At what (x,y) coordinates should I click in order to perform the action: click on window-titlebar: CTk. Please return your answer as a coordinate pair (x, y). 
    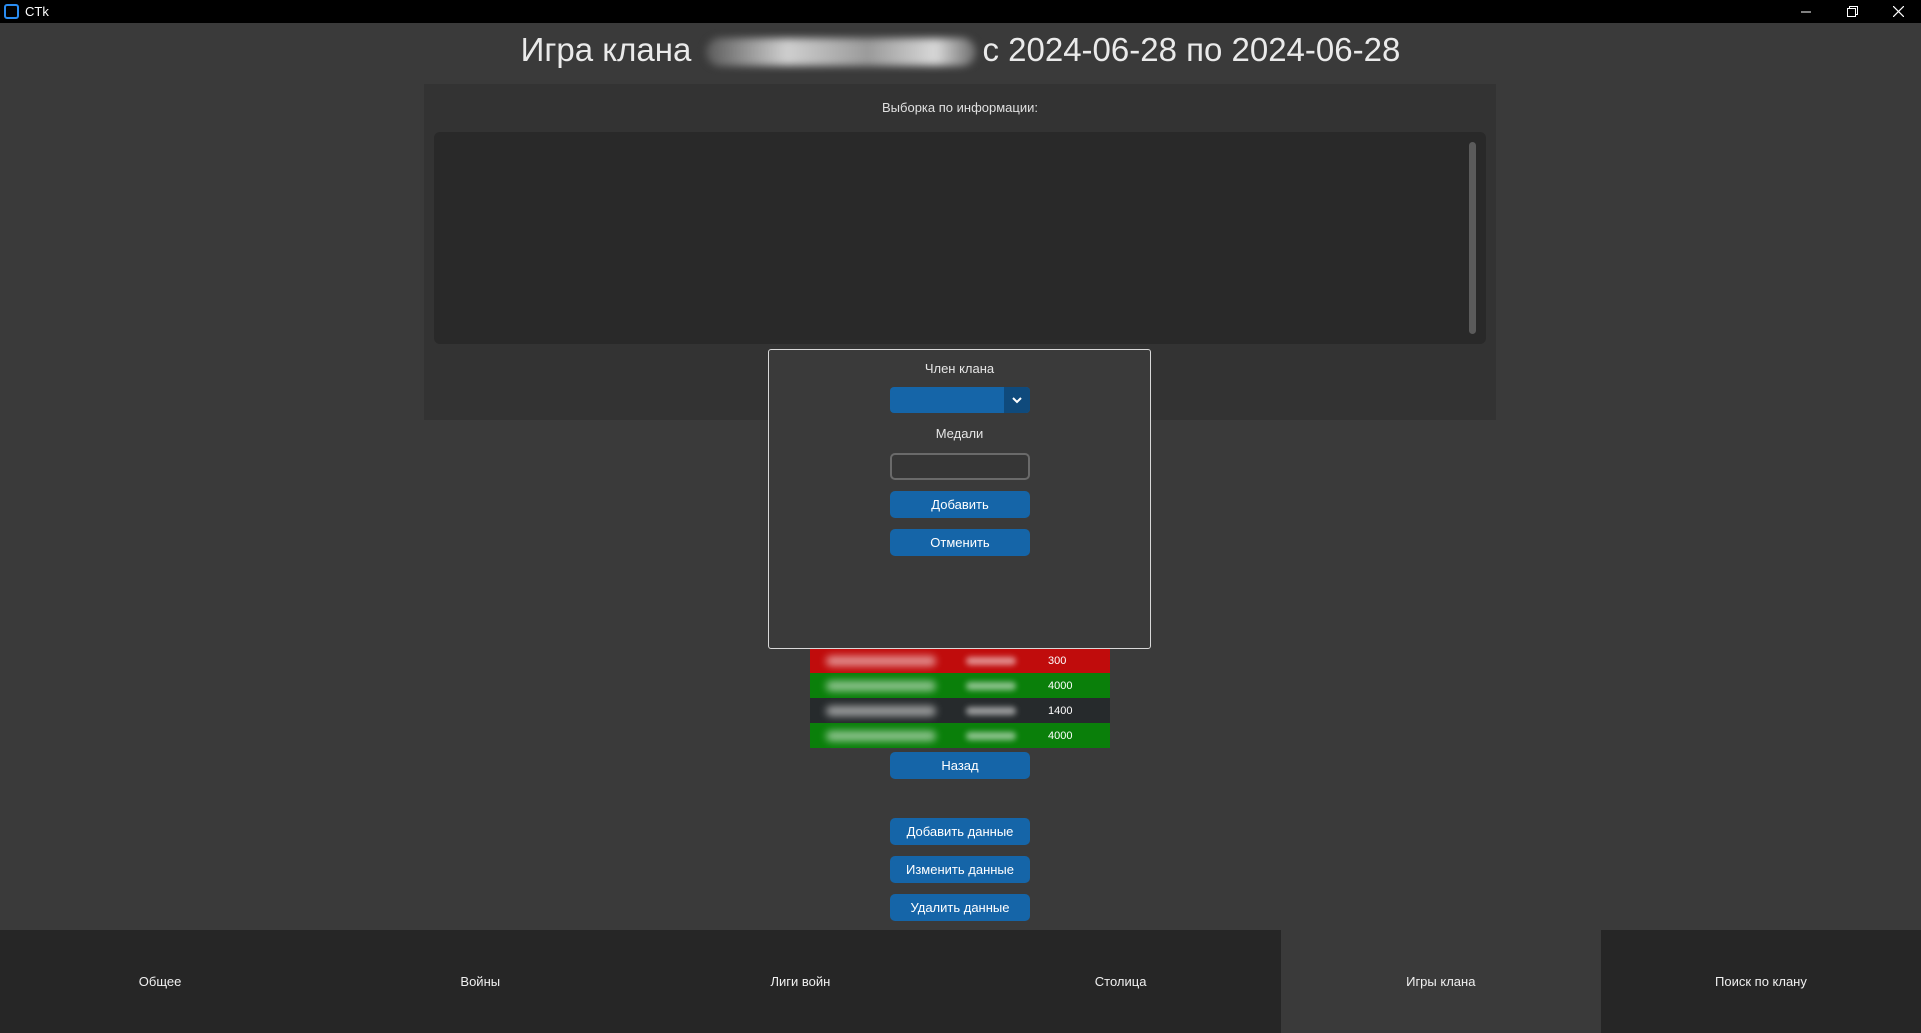
    Looking at the image, I should click on (960, 11).